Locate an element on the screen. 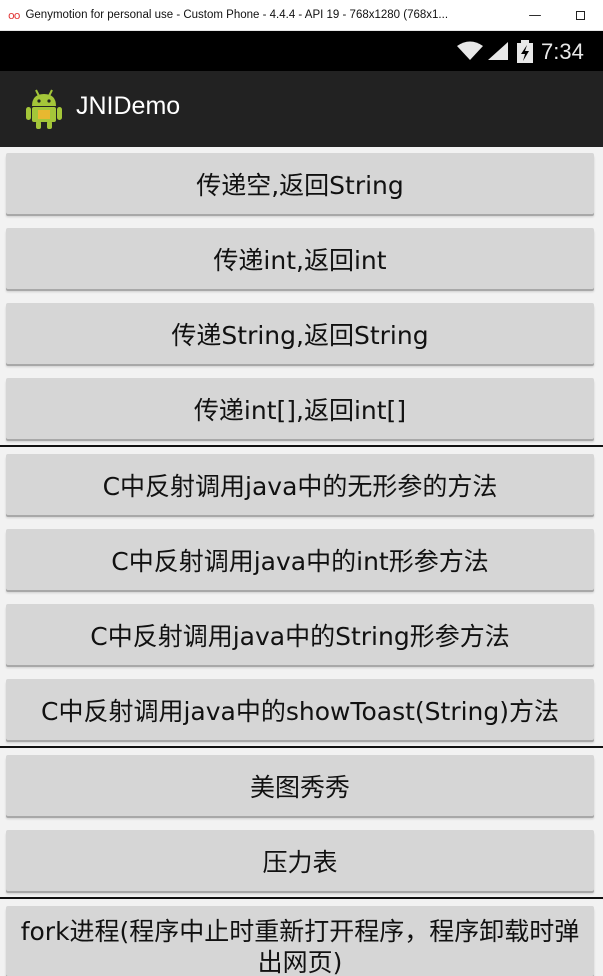 This screenshot has width=603, height=976. pass-string-return-string-button: 传递String,返回String is located at coordinates (300, 333).